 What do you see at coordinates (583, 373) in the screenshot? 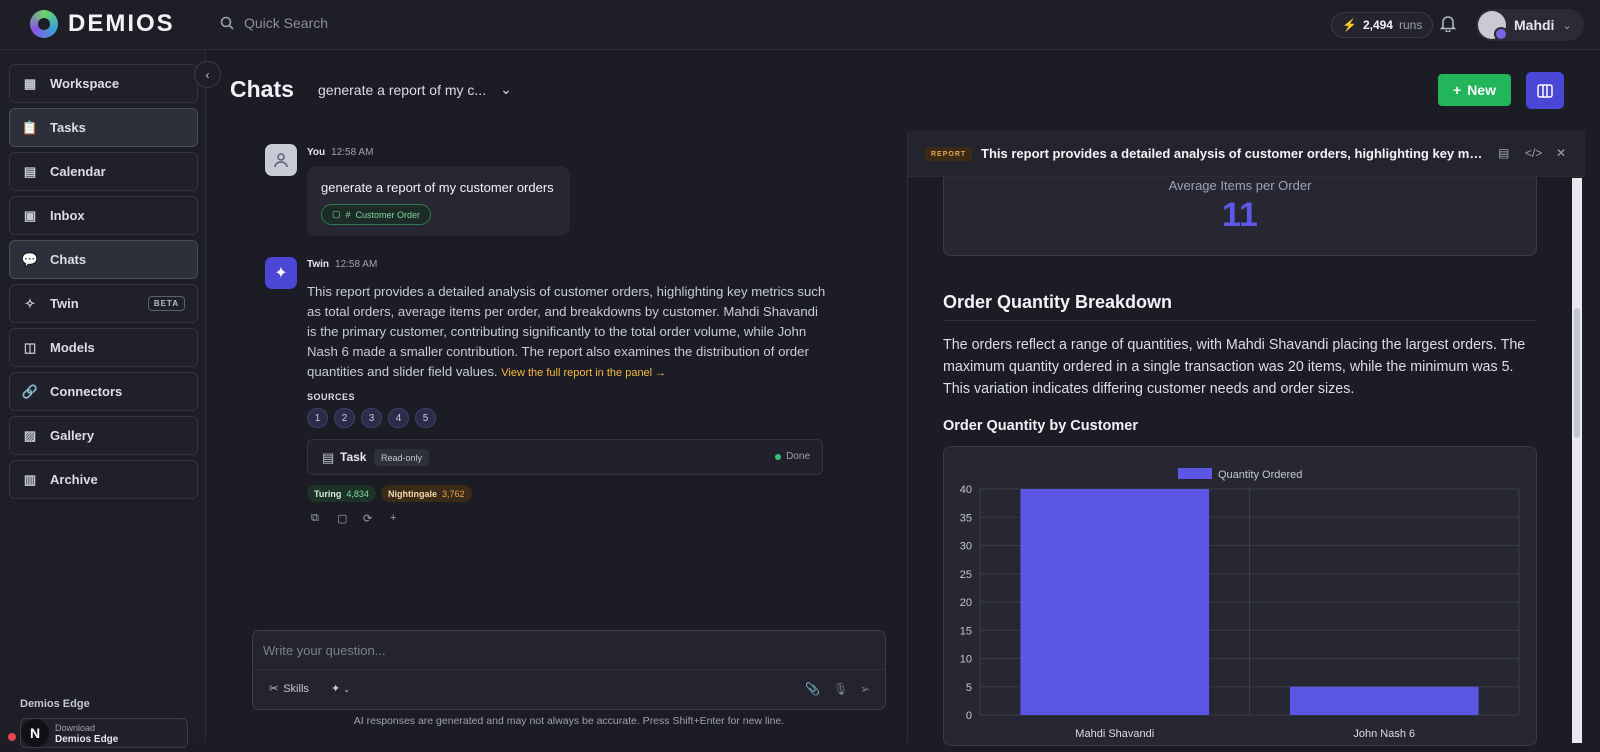
I see `view-report-link: View the full report in the panel →` at bounding box center [583, 373].